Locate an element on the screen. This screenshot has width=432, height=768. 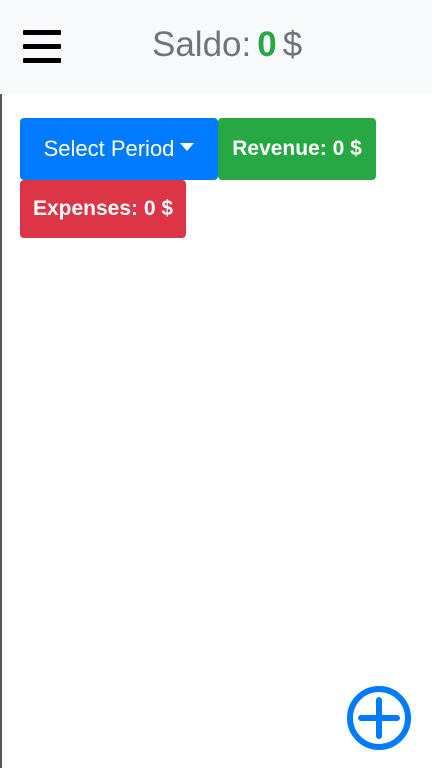
expenses-badge: Expenses: 0 $ is located at coordinates (103, 209).